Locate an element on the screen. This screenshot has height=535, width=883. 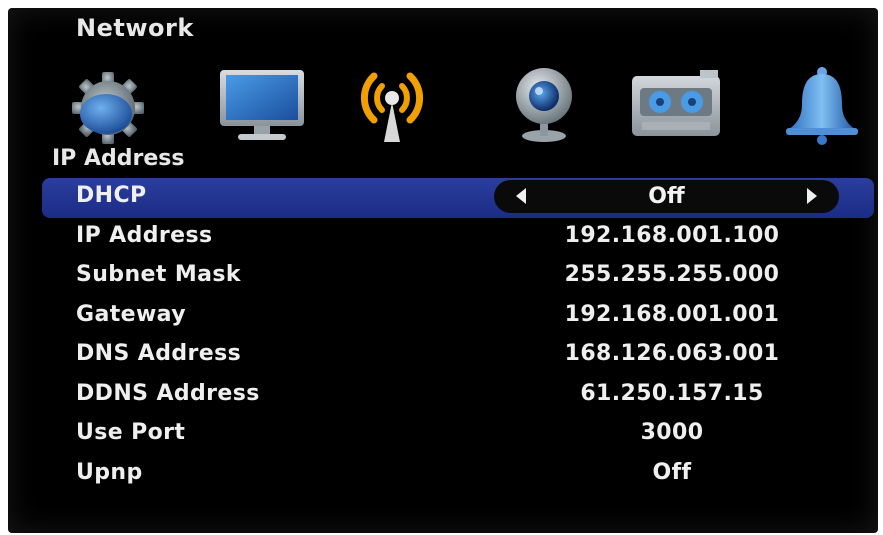
row-label: Subnet Mask is located at coordinates (158, 274).